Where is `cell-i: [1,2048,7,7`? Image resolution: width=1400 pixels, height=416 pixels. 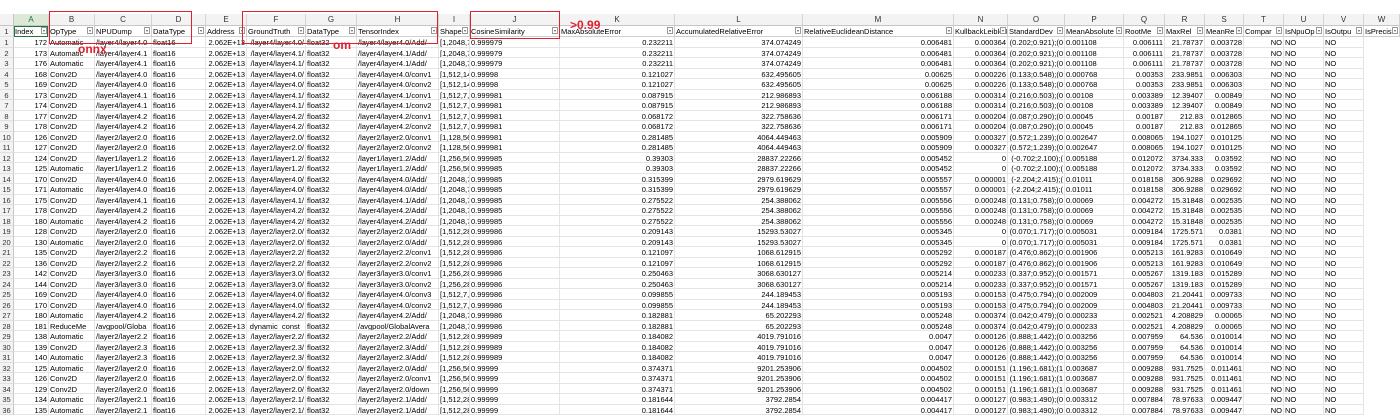 cell-i: [1,2048,7,7 is located at coordinates (454, 189).